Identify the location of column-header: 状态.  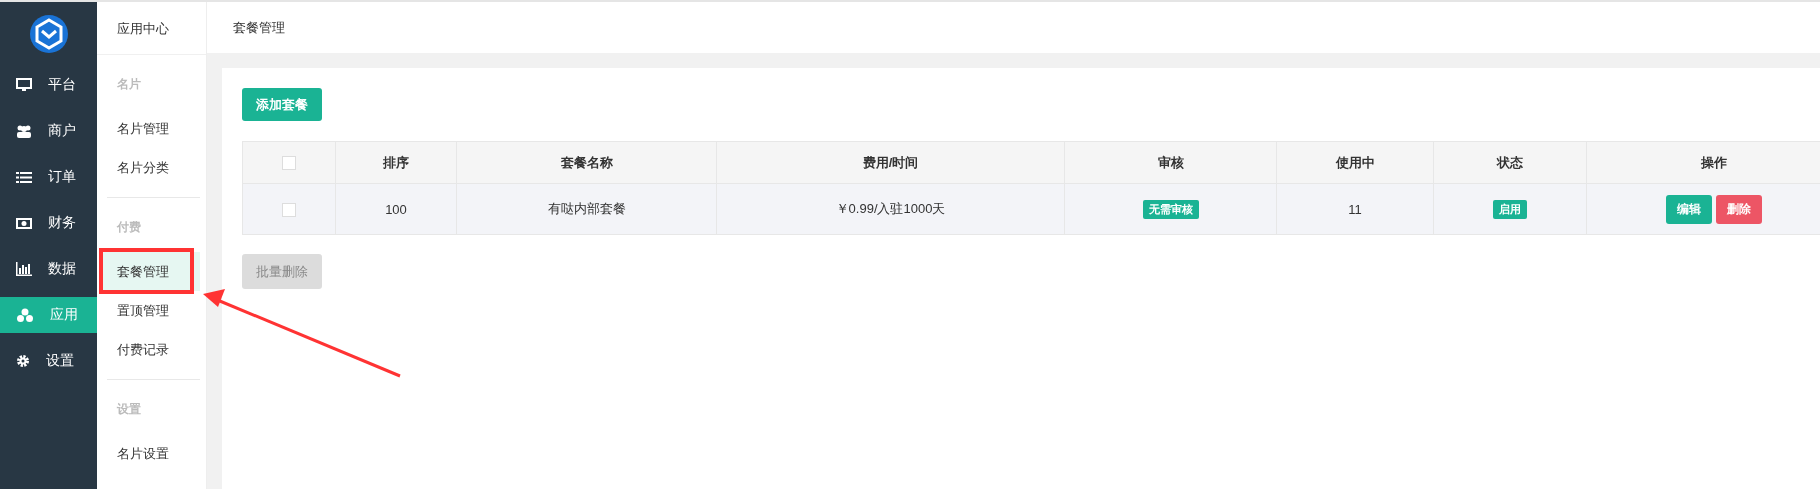
(1510, 162).